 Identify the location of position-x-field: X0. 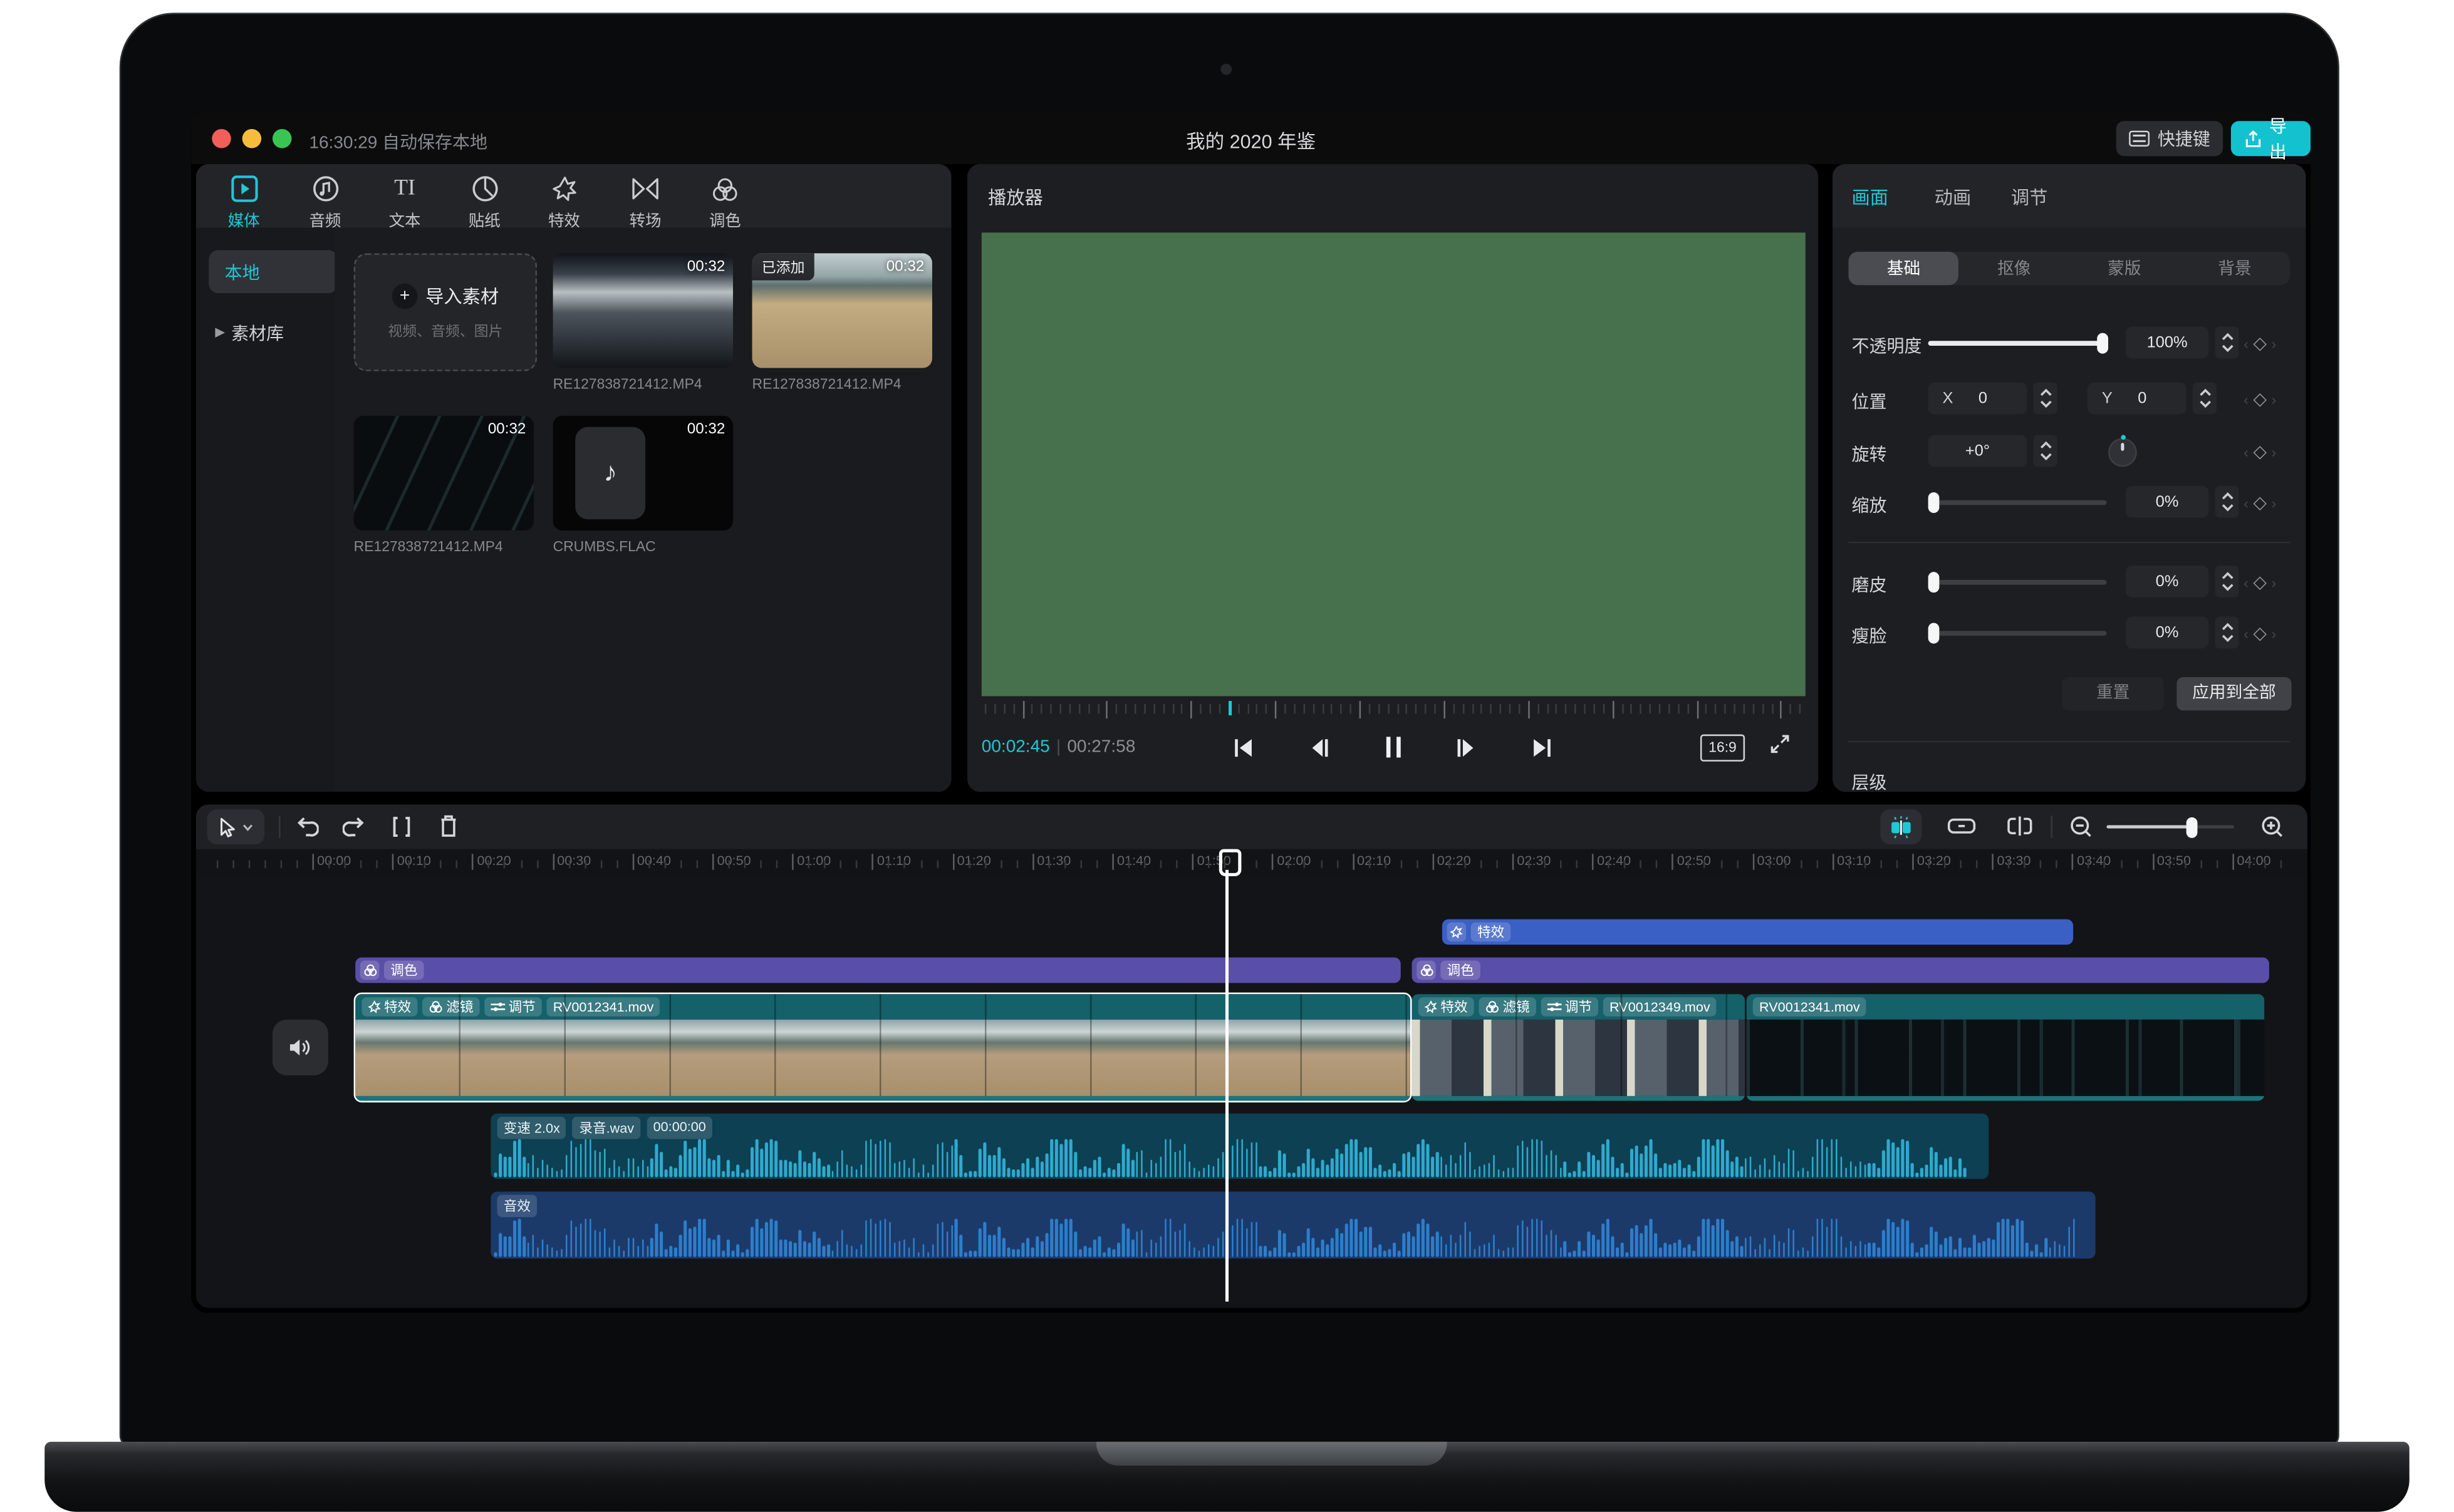
(1977, 398).